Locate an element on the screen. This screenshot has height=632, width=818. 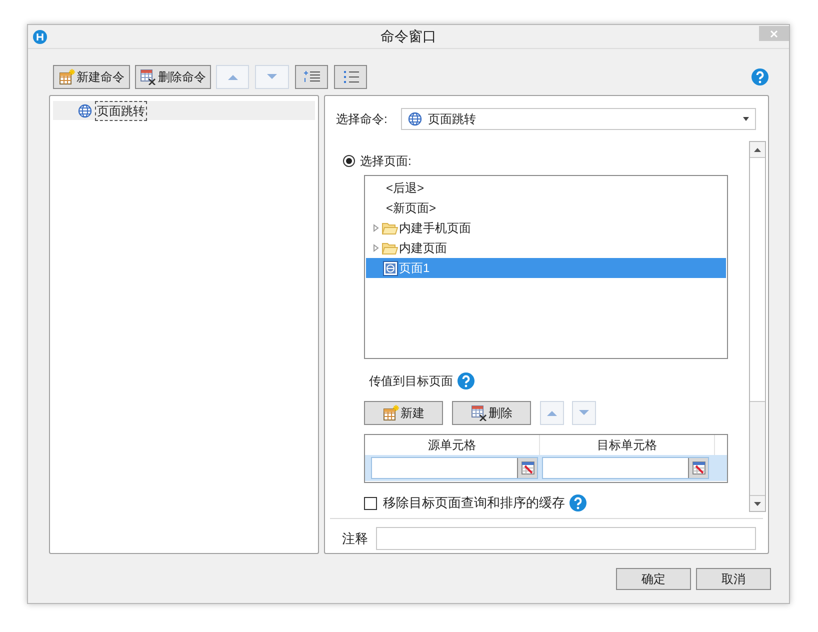
scrollbar-thumb is located at coordinates (757, 280).